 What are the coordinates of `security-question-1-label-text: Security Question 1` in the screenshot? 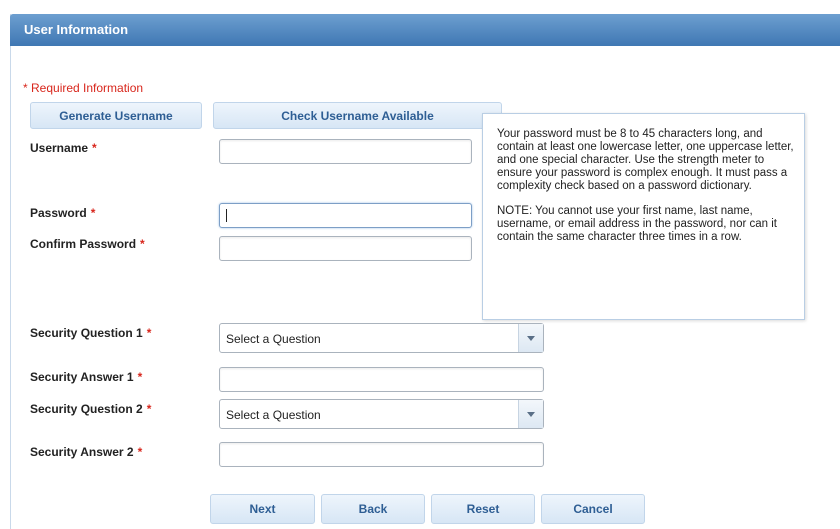 It's located at (86, 333).